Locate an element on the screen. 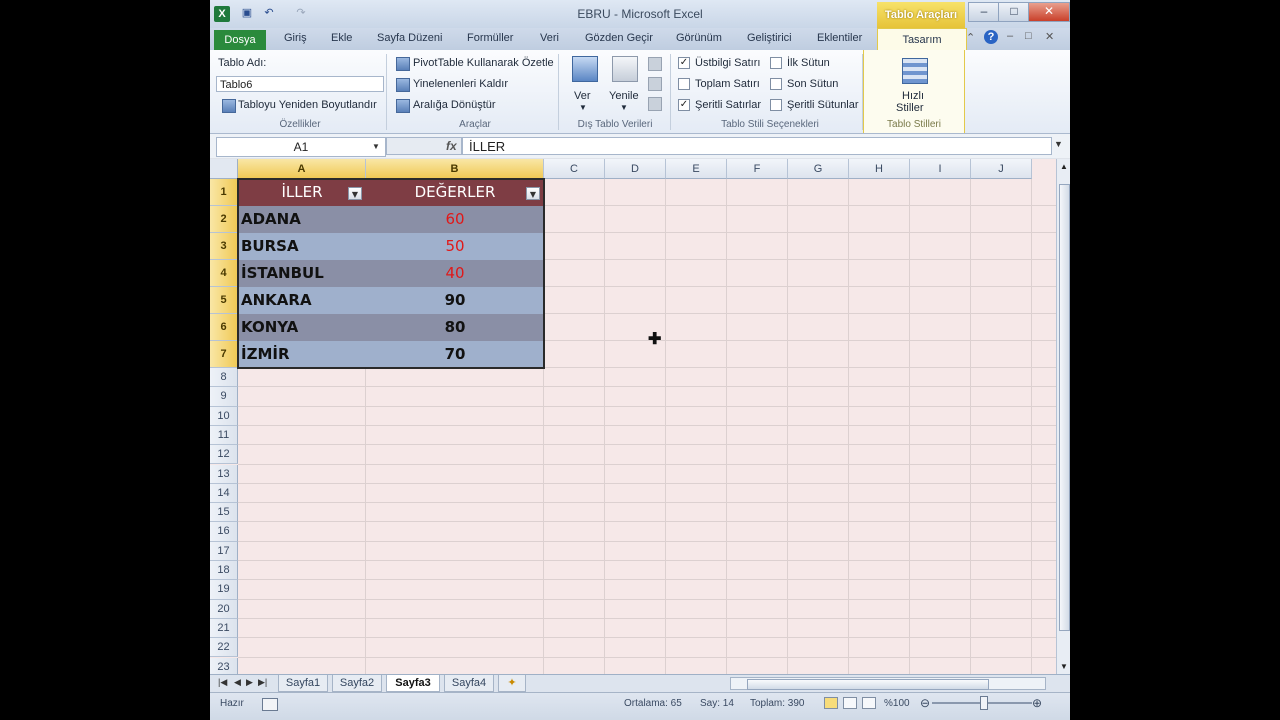 The image size is (1280, 720). name-box-dropdown-icon: ▼ is located at coordinates (376, 146).